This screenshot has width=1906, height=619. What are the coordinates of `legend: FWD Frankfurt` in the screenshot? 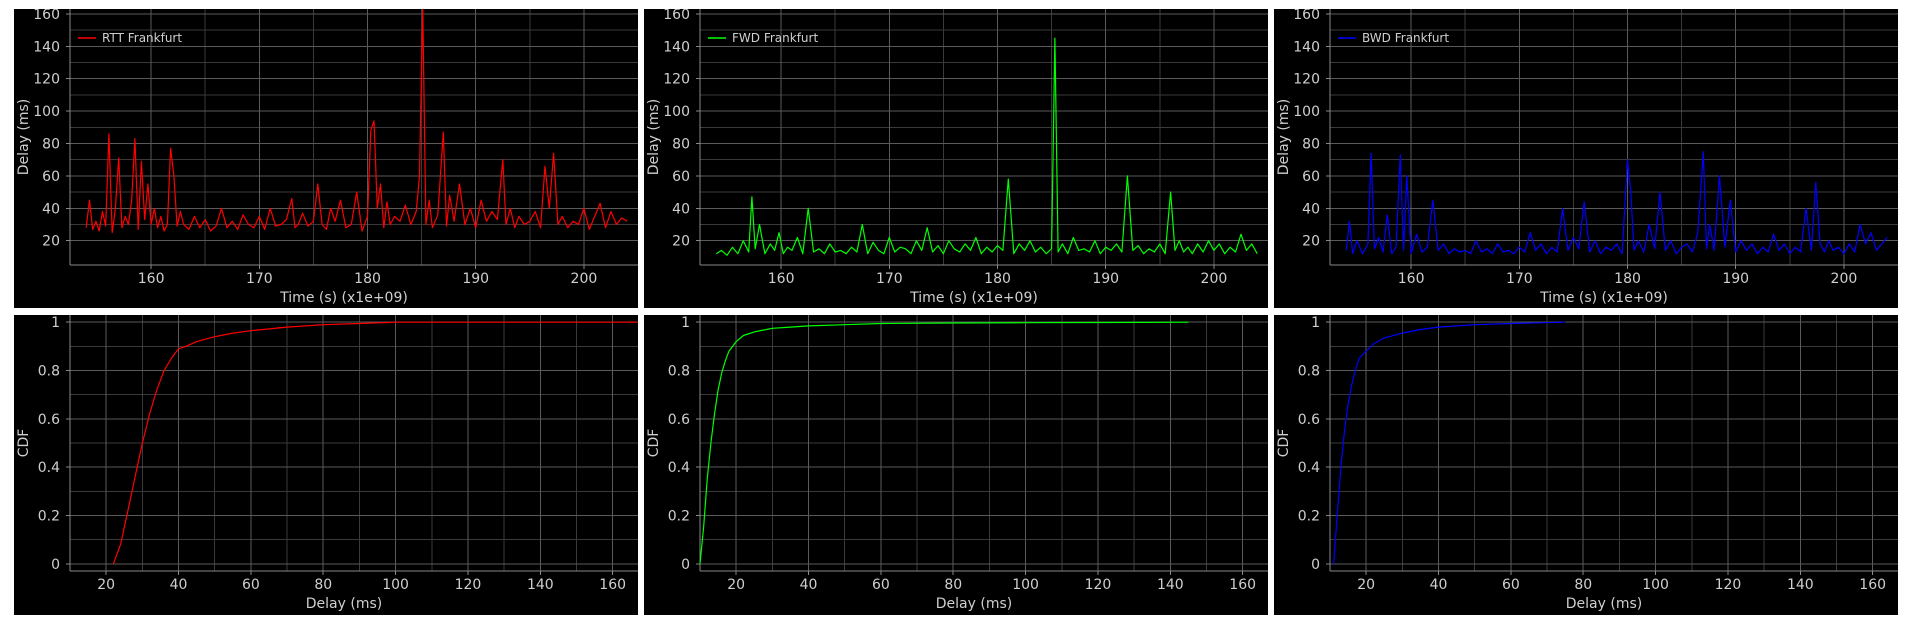 It's located at (763, 38).